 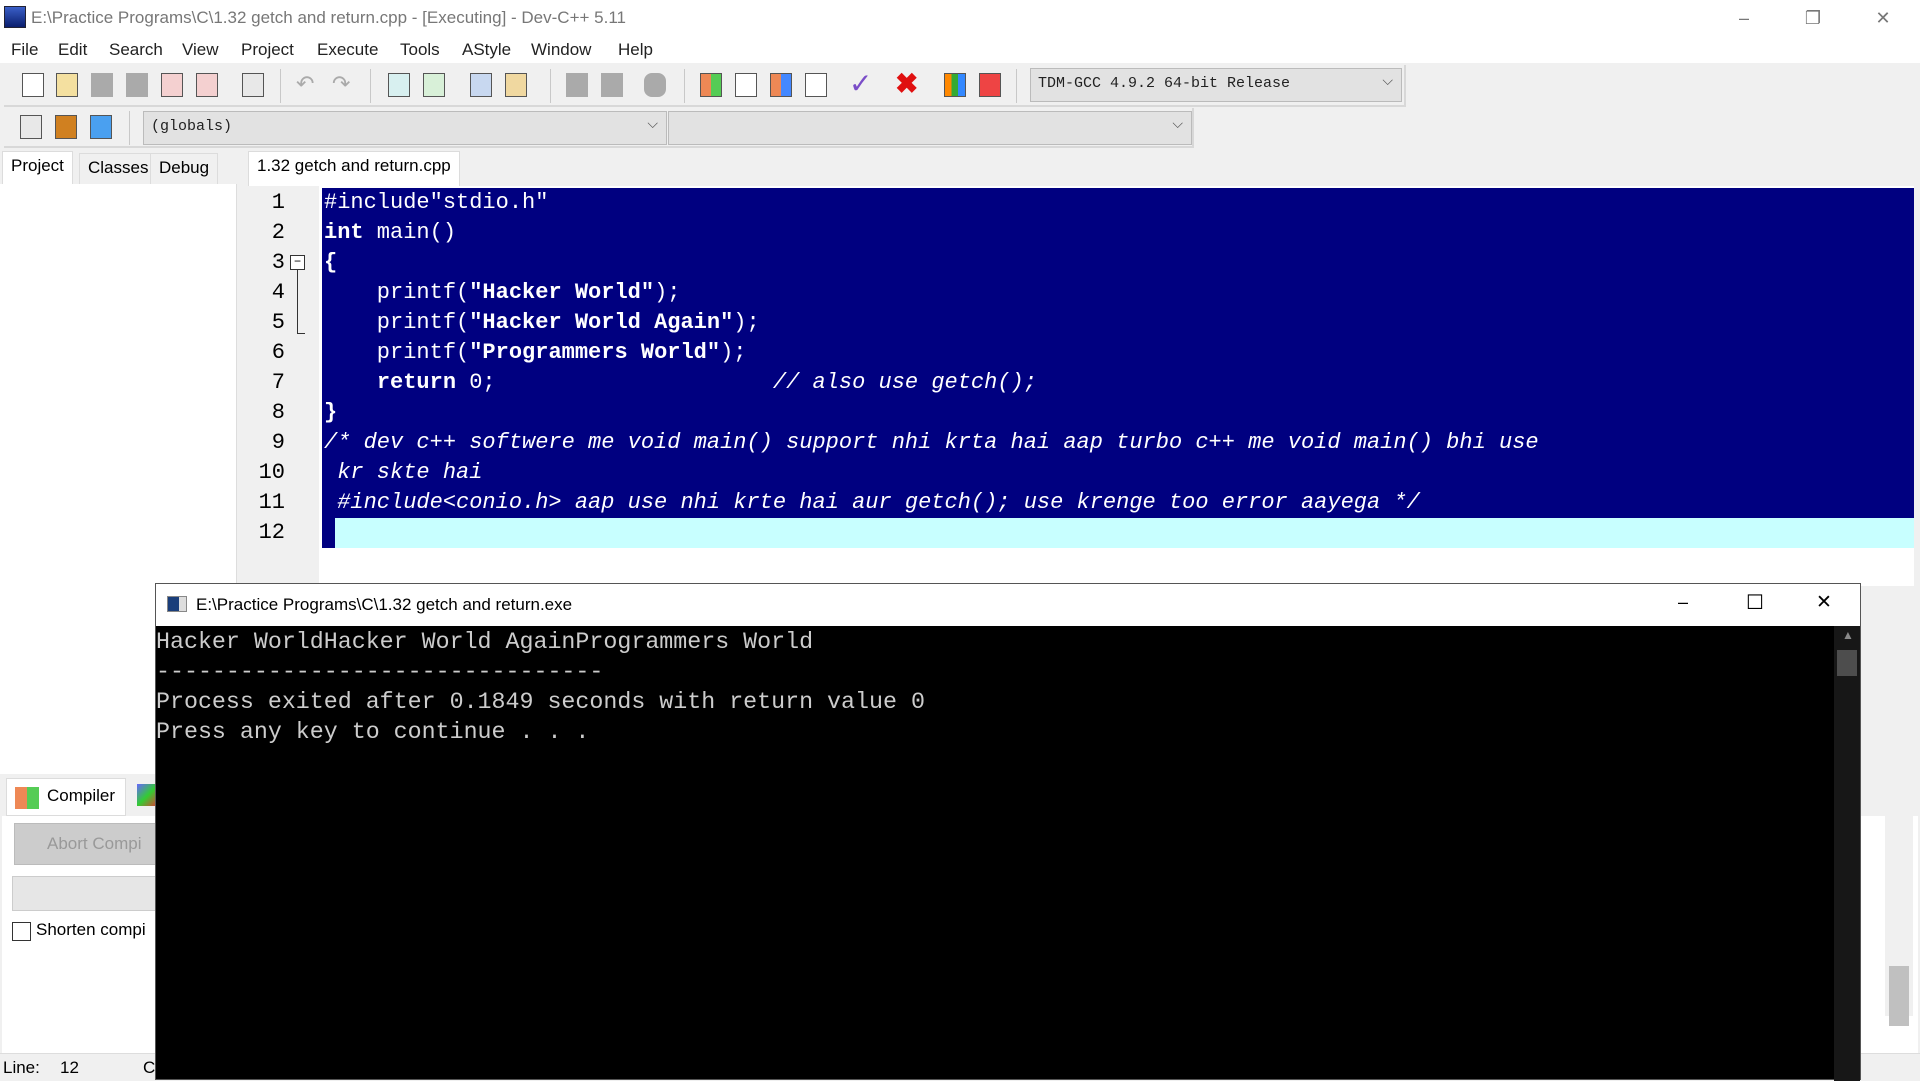 I want to click on profile-icon, so click(x=955, y=85).